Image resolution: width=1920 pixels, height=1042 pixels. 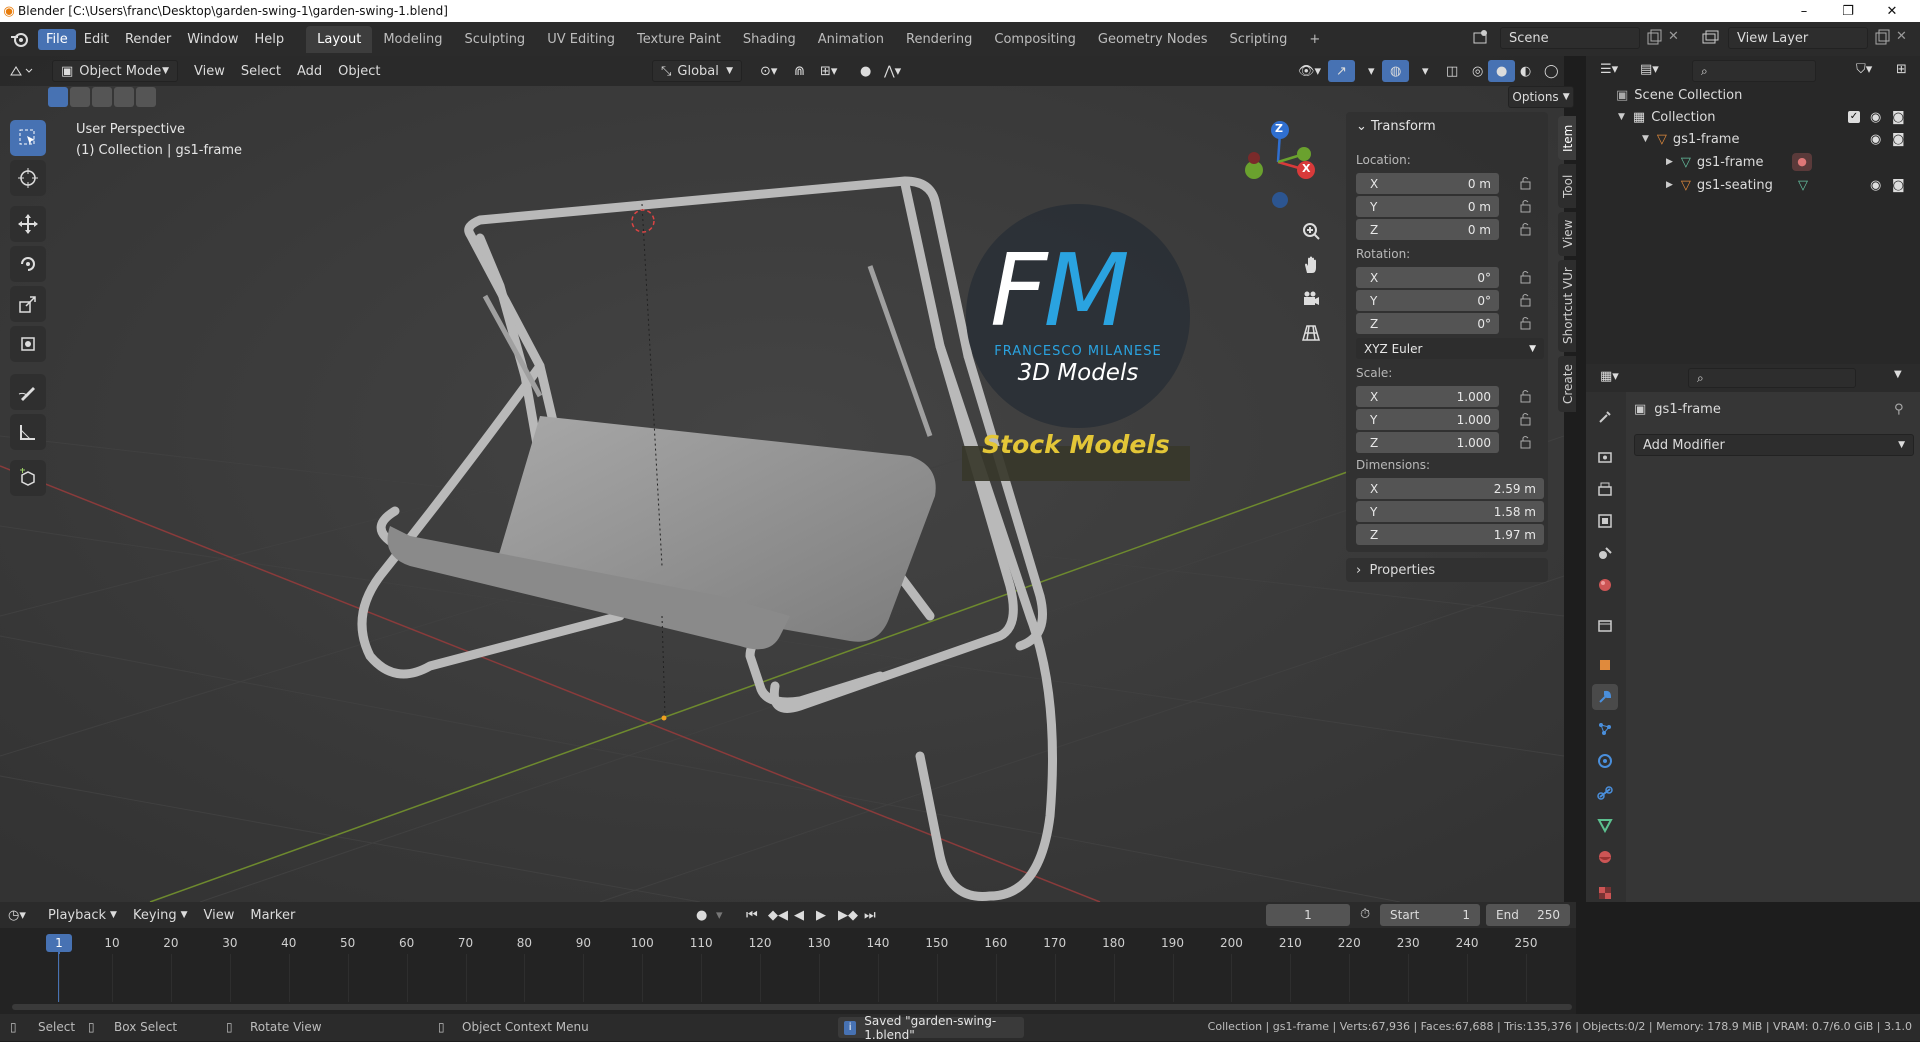 What do you see at coordinates (1615, 69) in the screenshot?
I see `outliner-editor-icon: ☰▾` at bounding box center [1615, 69].